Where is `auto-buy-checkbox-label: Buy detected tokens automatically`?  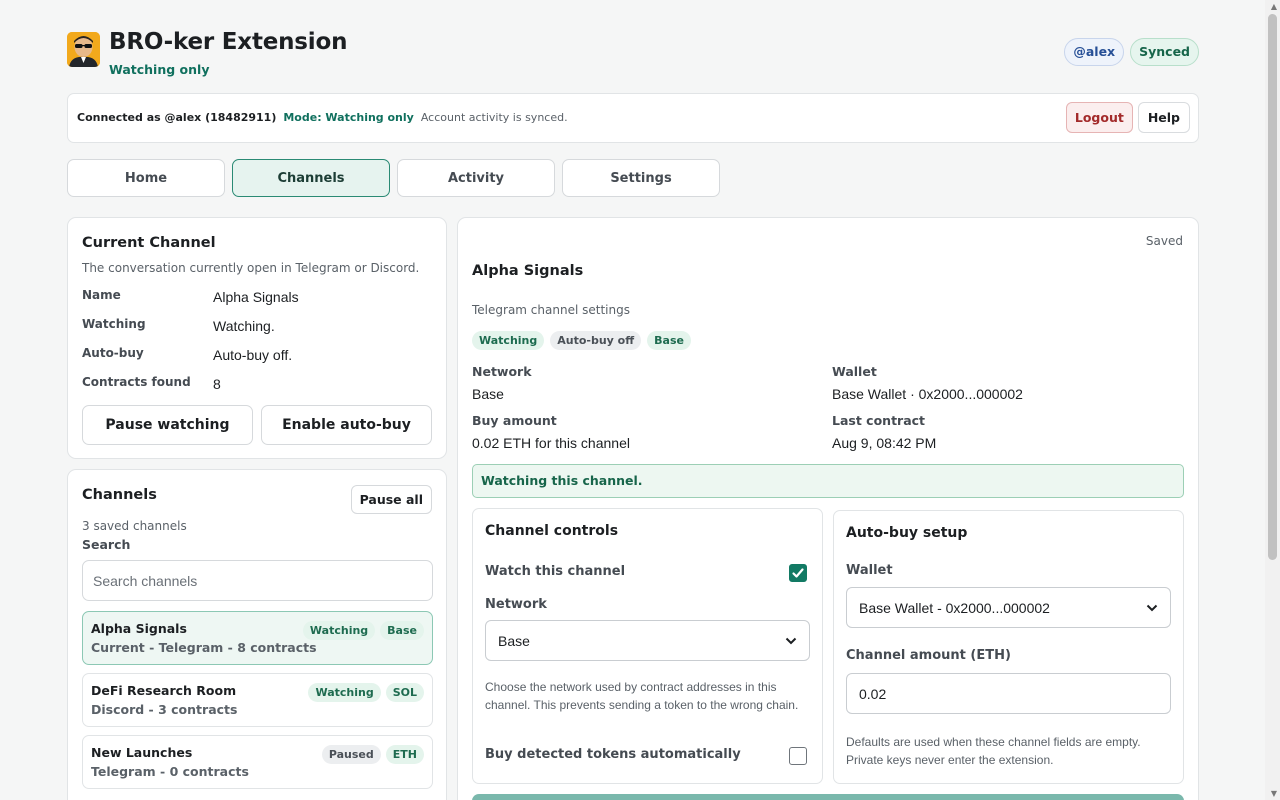
auto-buy-checkbox-label: Buy detected tokens automatically is located at coordinates (613, 754).